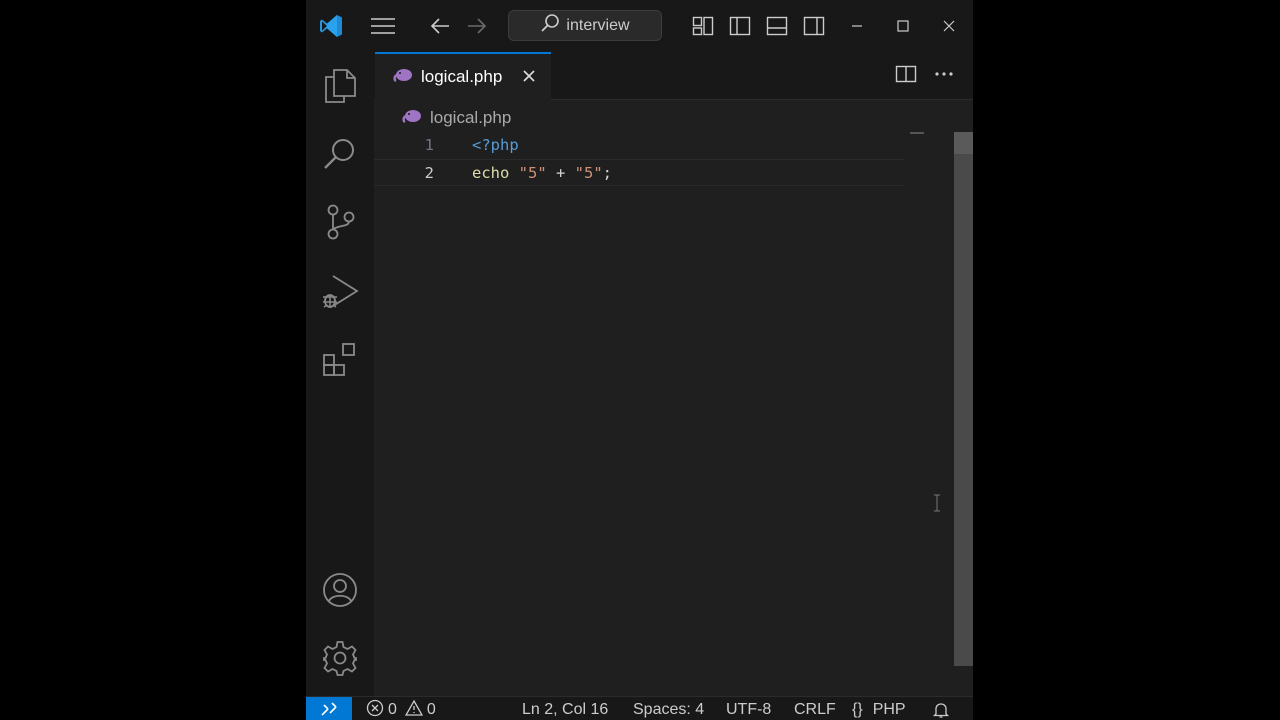  What do you see at coordinates (906, 76) in the screenshot?
I see `split-editor-icon` at bounding box center [906, 76].